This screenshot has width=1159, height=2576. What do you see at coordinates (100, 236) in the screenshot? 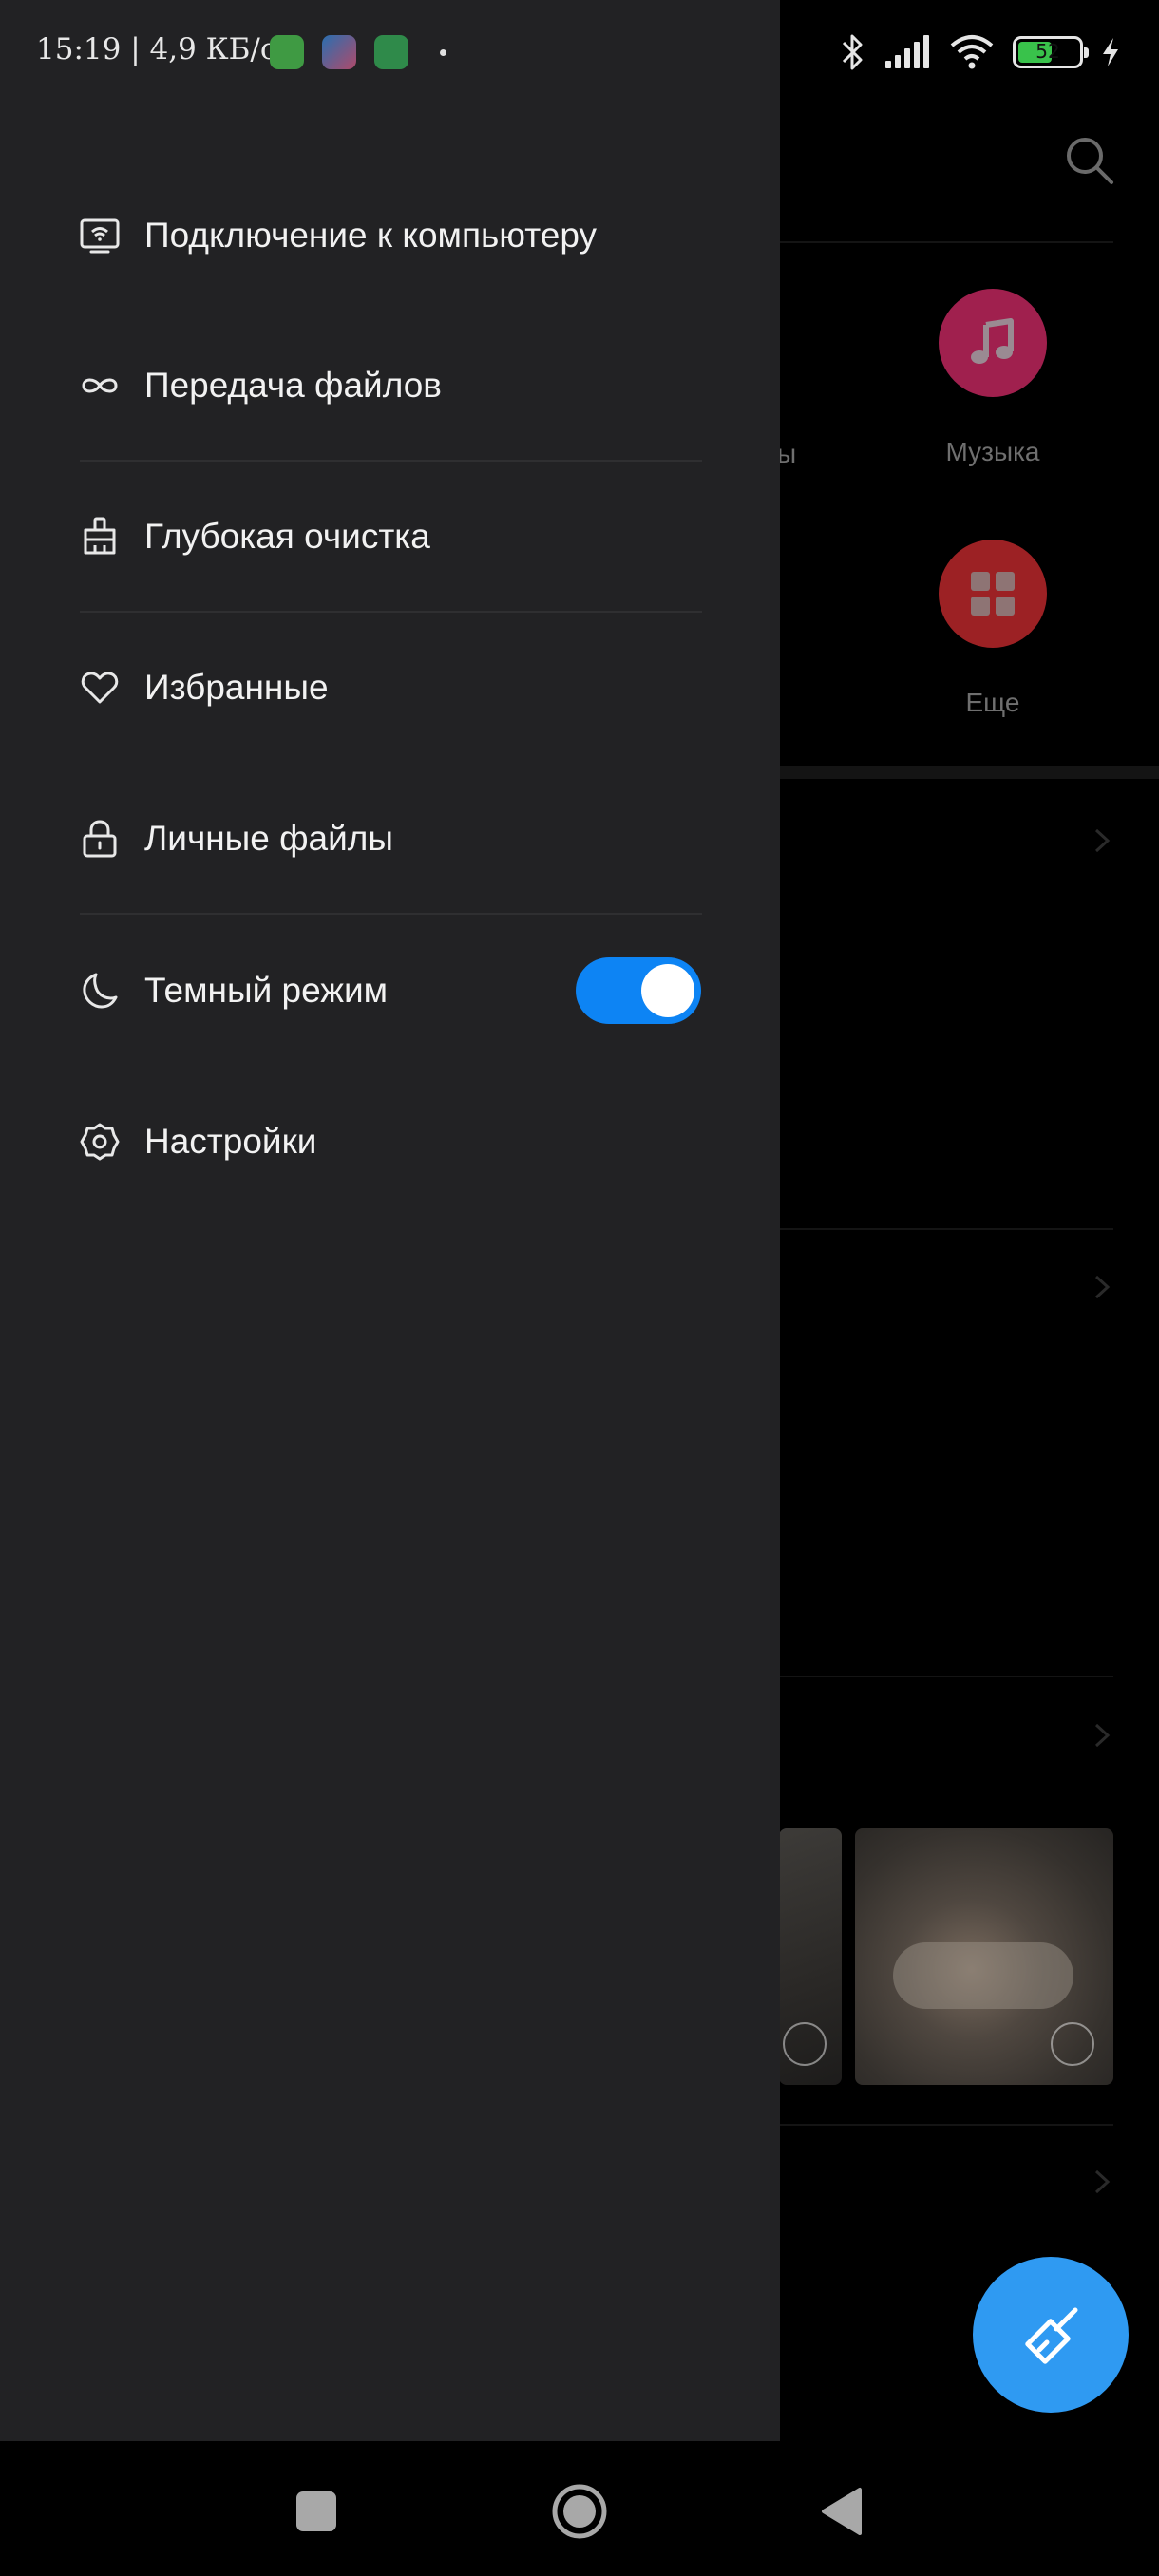
I see `computer-wifi-icon` at bounding box center [100, 236].